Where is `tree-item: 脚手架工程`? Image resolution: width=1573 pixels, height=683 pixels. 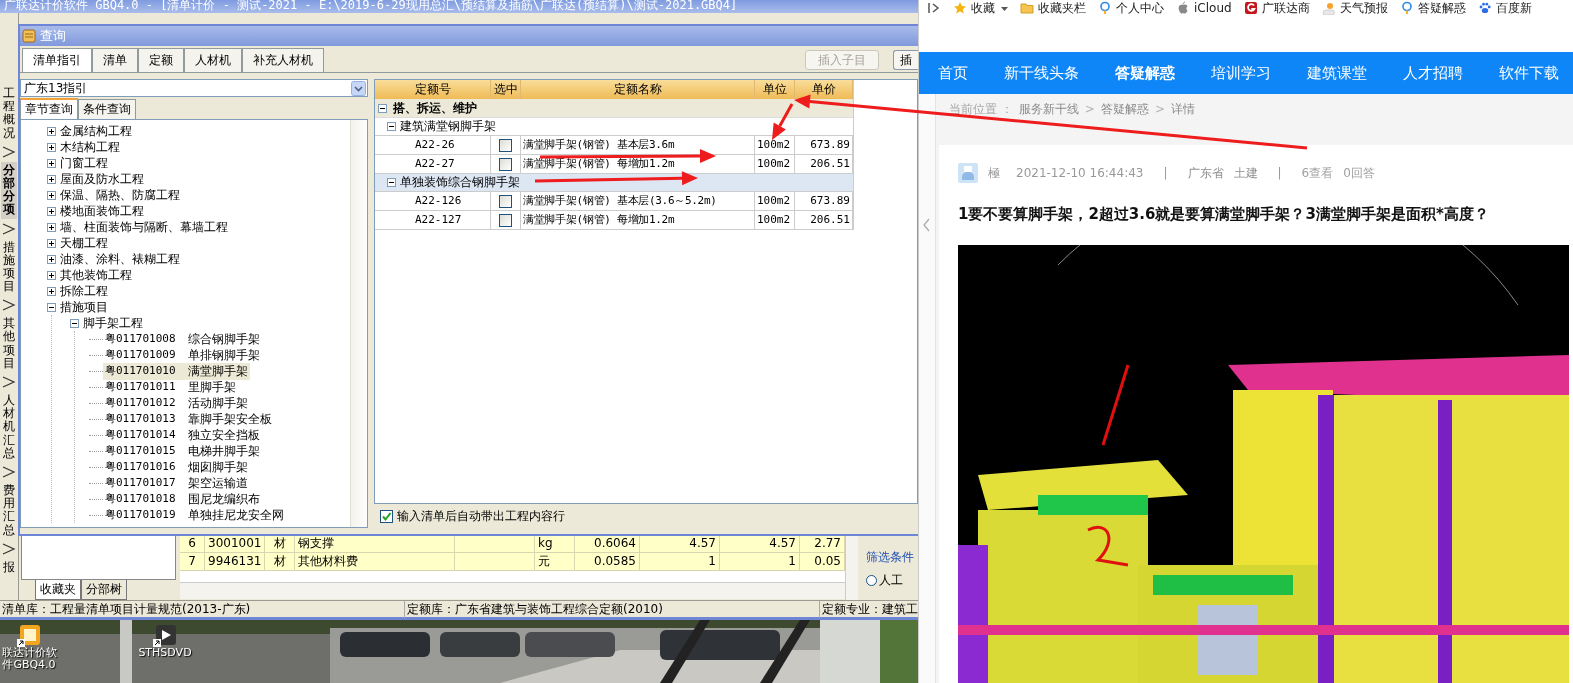
tree-item: 脚手架工程 is located at coordinates (113, 323).